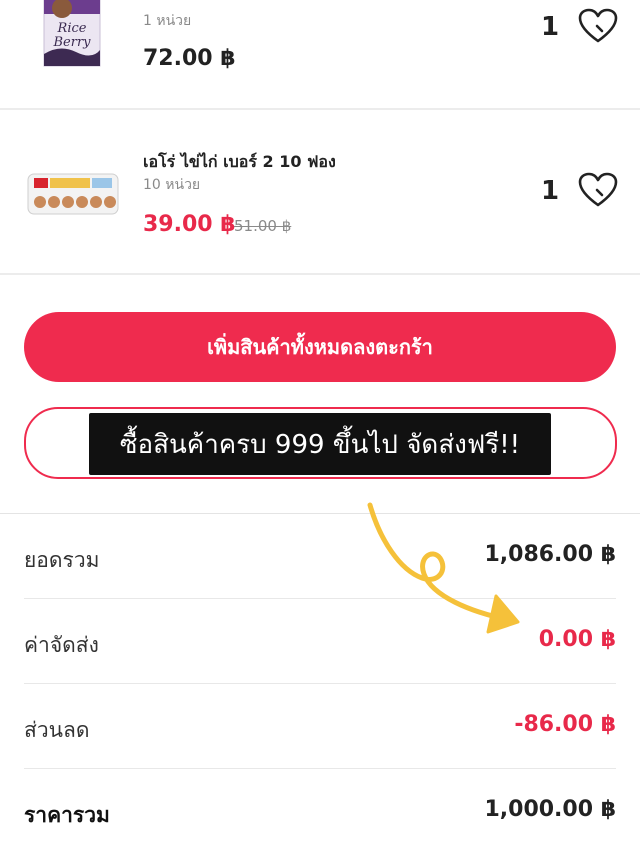  What do you see at coordinates (71, 42) in the screenshot?
I see `svg-text: Berry` at bounding box center [71, 42].